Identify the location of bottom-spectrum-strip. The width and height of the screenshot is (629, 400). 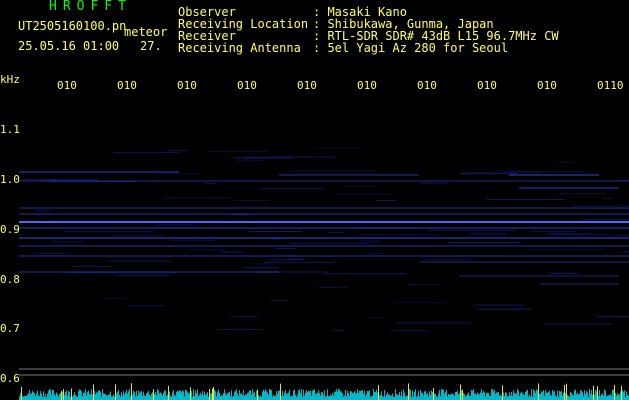
(324, 391).